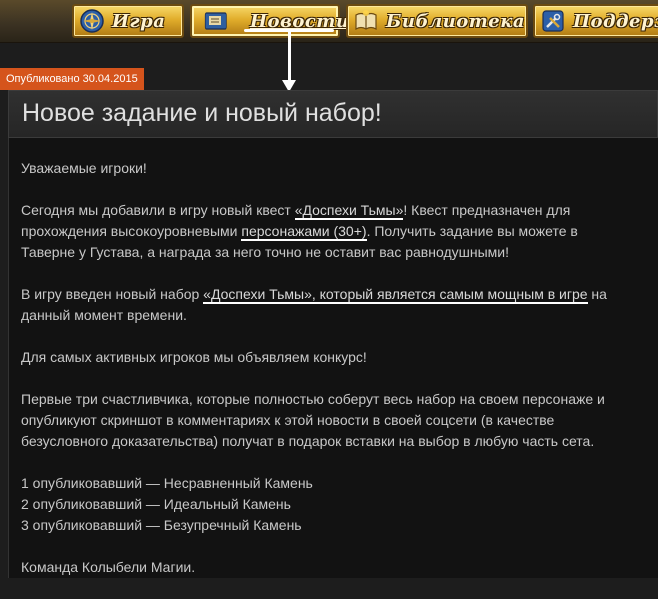 This screenshot has width=658, height=599. I want to click on quest-link: «Доспехи Тьмы», so click(349, 211).